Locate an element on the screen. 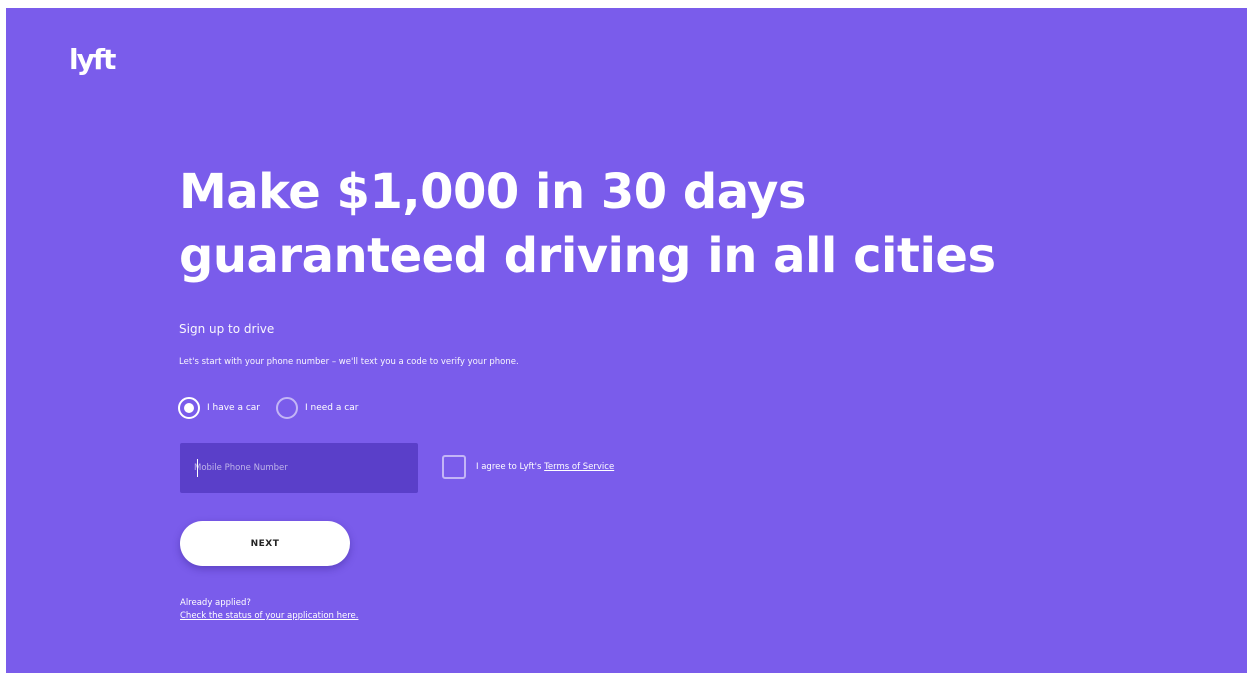 This screenshot has width=1253, height=675. radio-need-car-control is located at coordinates (287, 408).